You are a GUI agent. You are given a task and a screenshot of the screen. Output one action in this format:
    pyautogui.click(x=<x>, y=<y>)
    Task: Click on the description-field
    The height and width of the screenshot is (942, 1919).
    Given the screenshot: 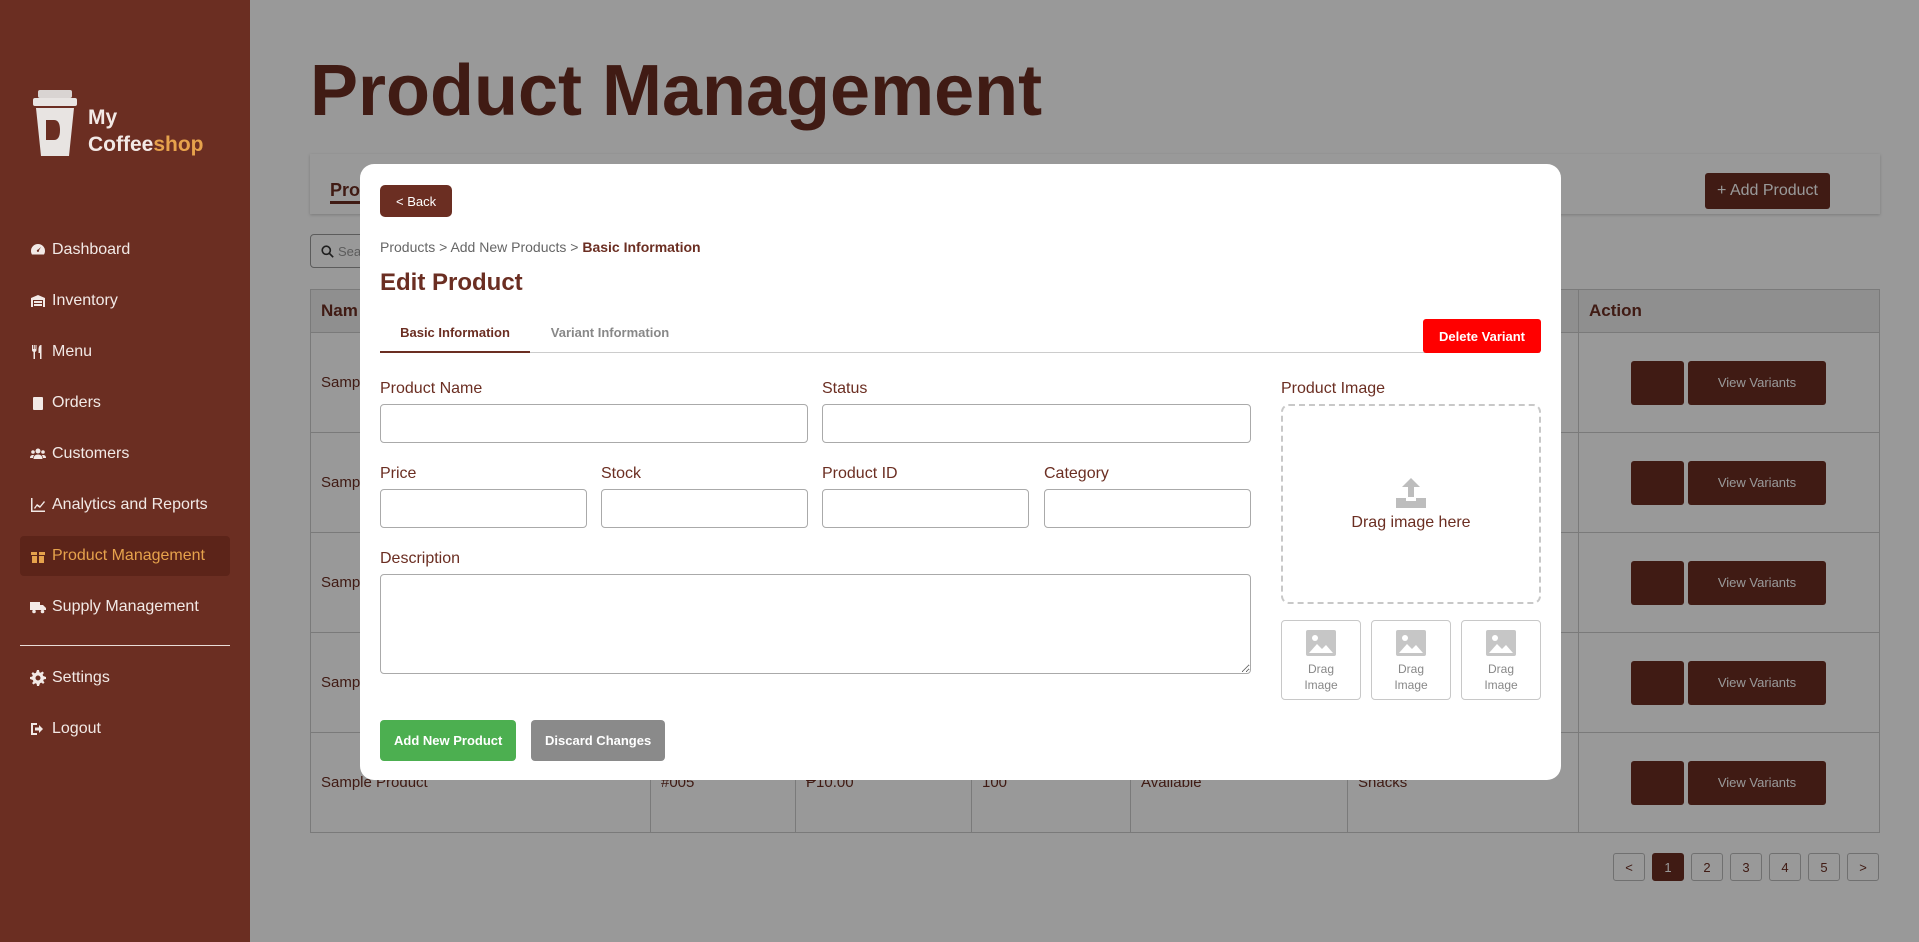 What is the action you would take?
    pyautogui.click(x=815, y=624)
    